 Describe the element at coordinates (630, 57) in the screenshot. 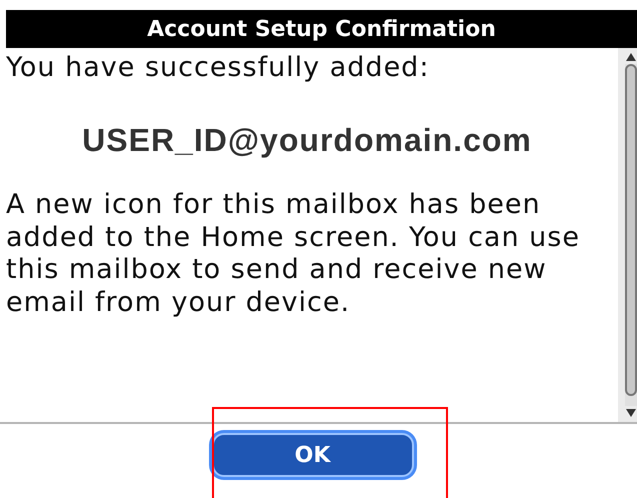

I see `scroll-up-icon` at that location.